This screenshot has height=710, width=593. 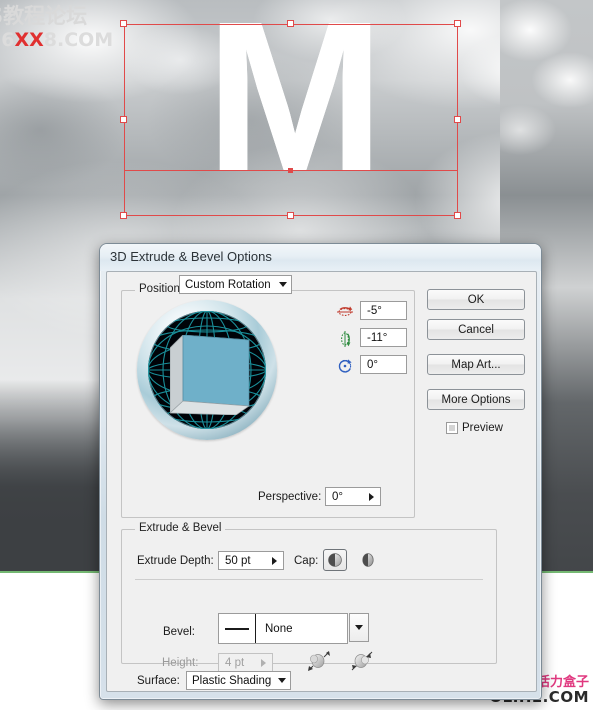 What do you see at coordinates (476, 399) in the screenshot?
I see `more-options-button: More Options` at bounding box center [476, 399].